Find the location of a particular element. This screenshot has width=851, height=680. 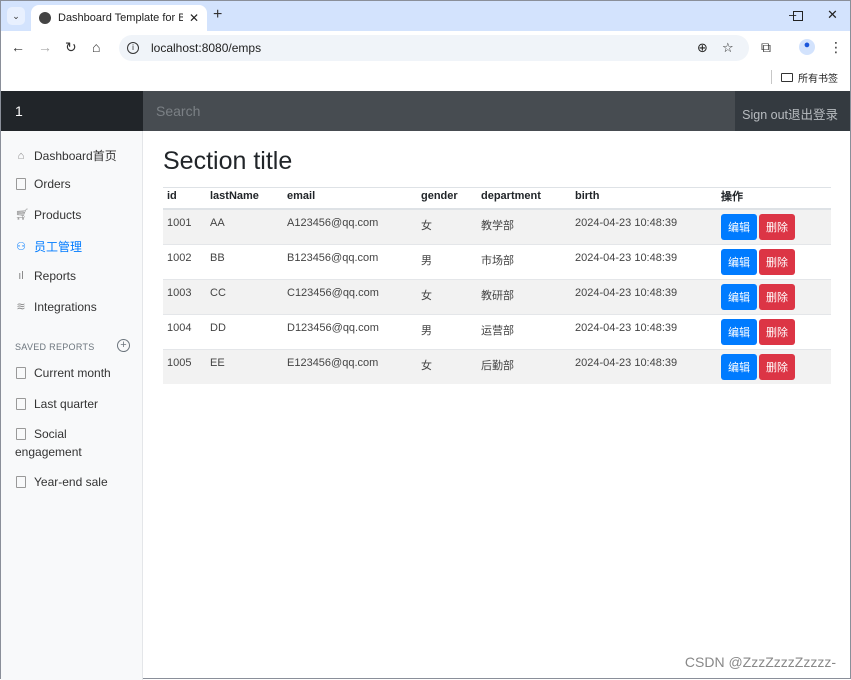

close-tab-icon: ✕ is located at coordinates (194, 18).